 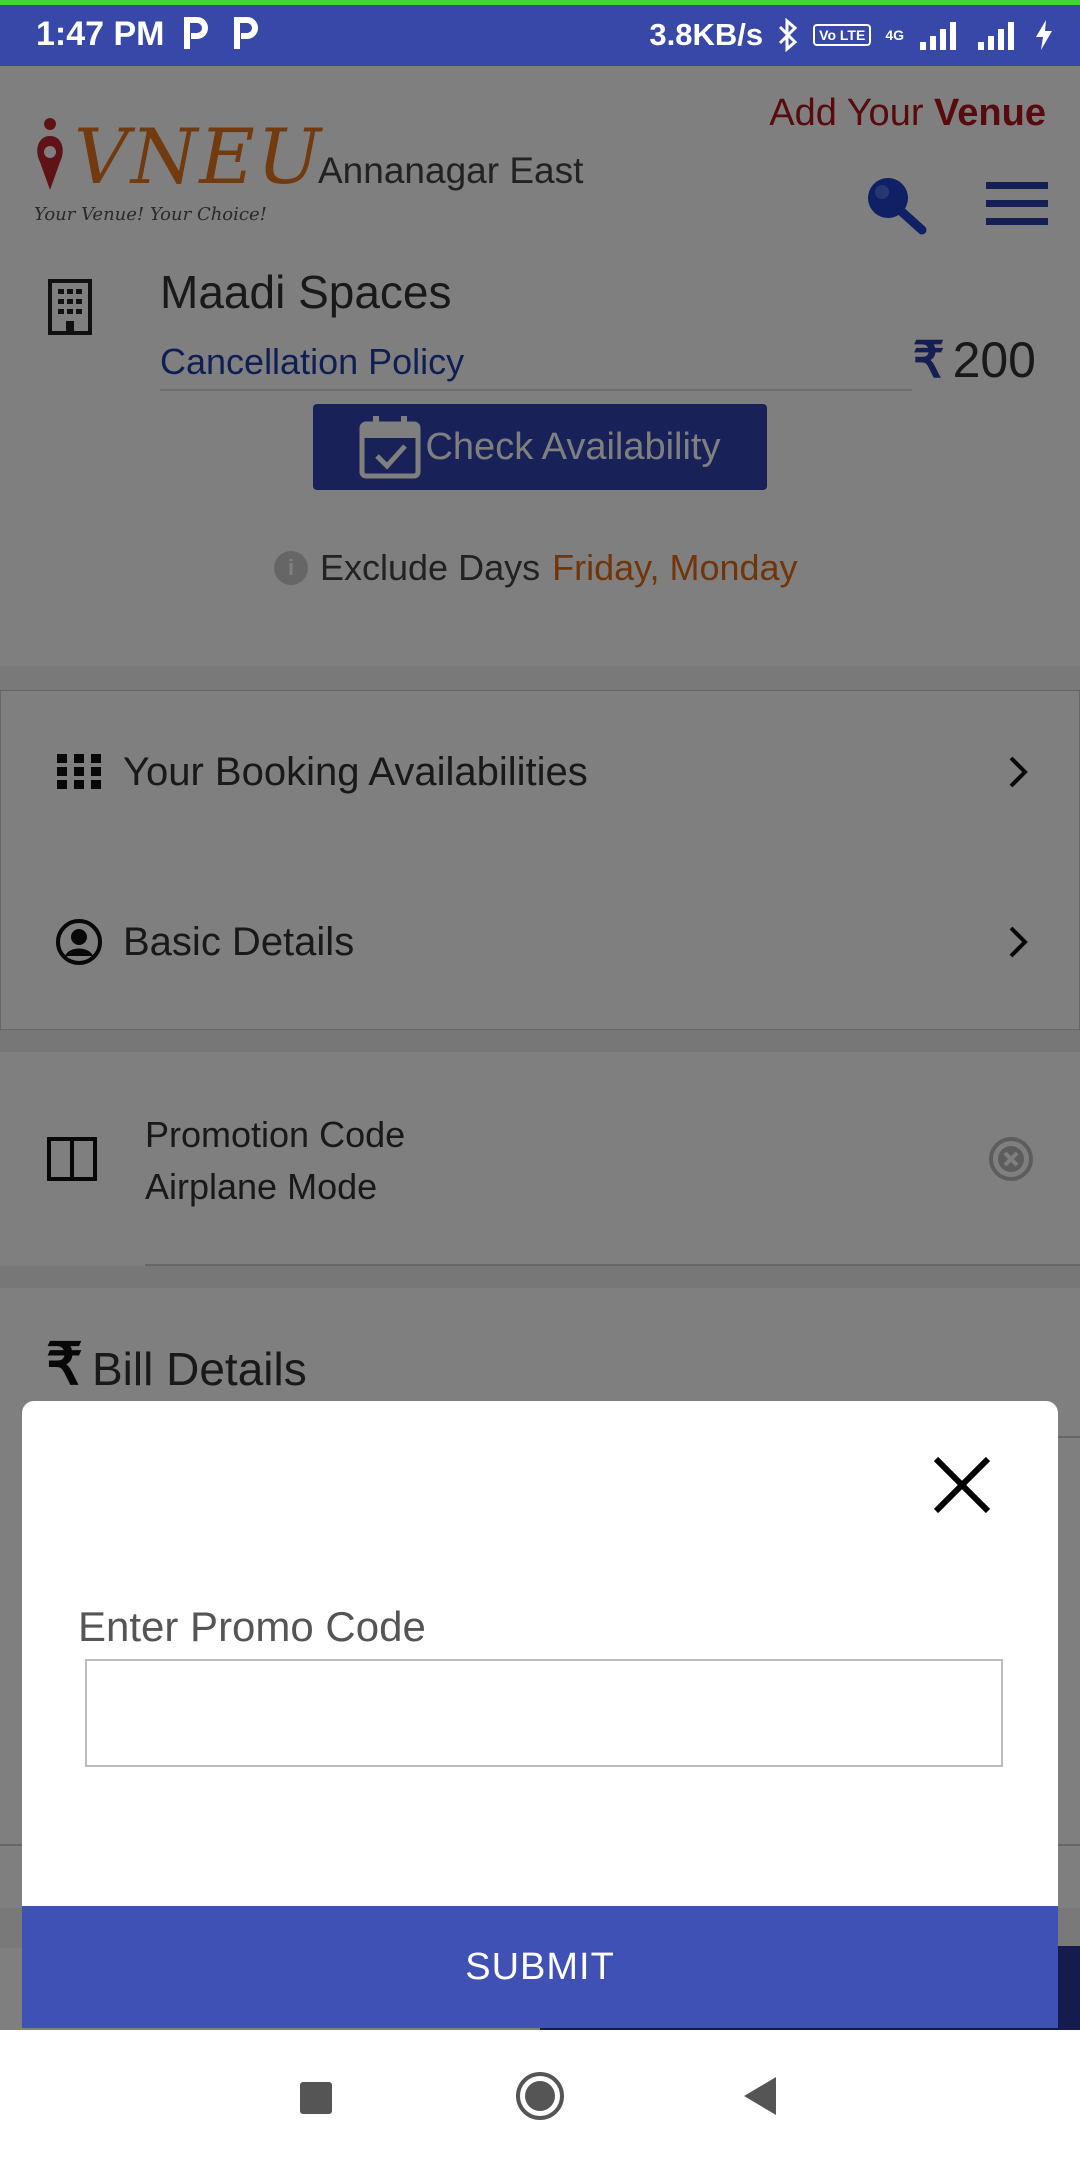 I want to click on recents-icon, so click(x=316, y=2098).